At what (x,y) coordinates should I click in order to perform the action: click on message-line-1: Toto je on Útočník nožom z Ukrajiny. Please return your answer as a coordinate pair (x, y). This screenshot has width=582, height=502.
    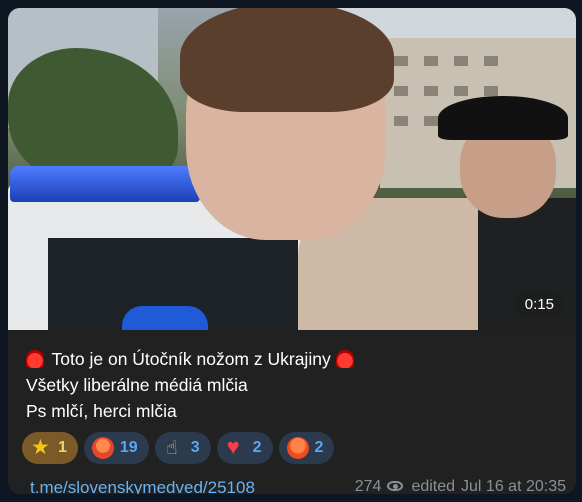
    Looking at the image, I should click on (296, 359).